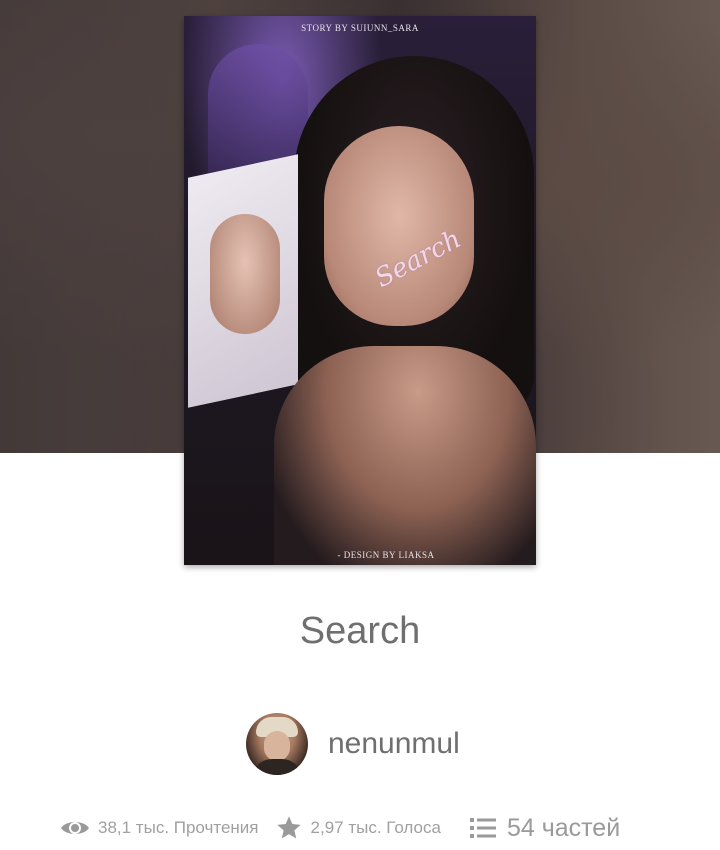 This screenshot has width=720, height=850. What do you see at coordinates (75, 828) in the screenshot?
I see `eye-icon` at bounding box center [75, 828].